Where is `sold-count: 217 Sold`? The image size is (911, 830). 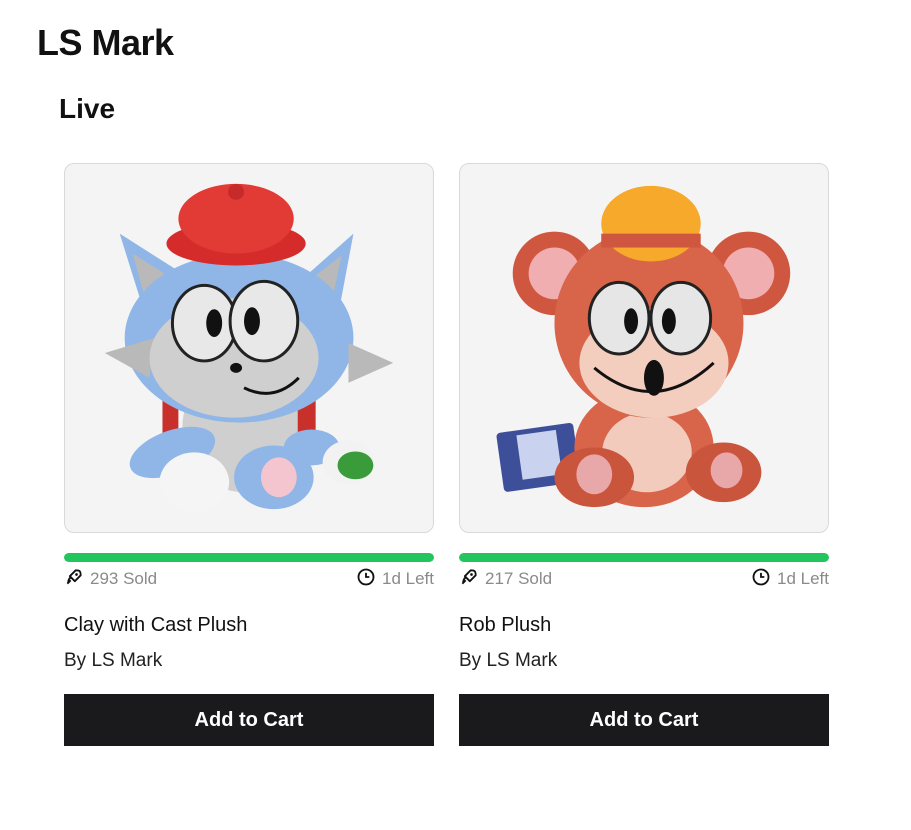
sold-count: 217 Sold is located at coordinates (519, 578).